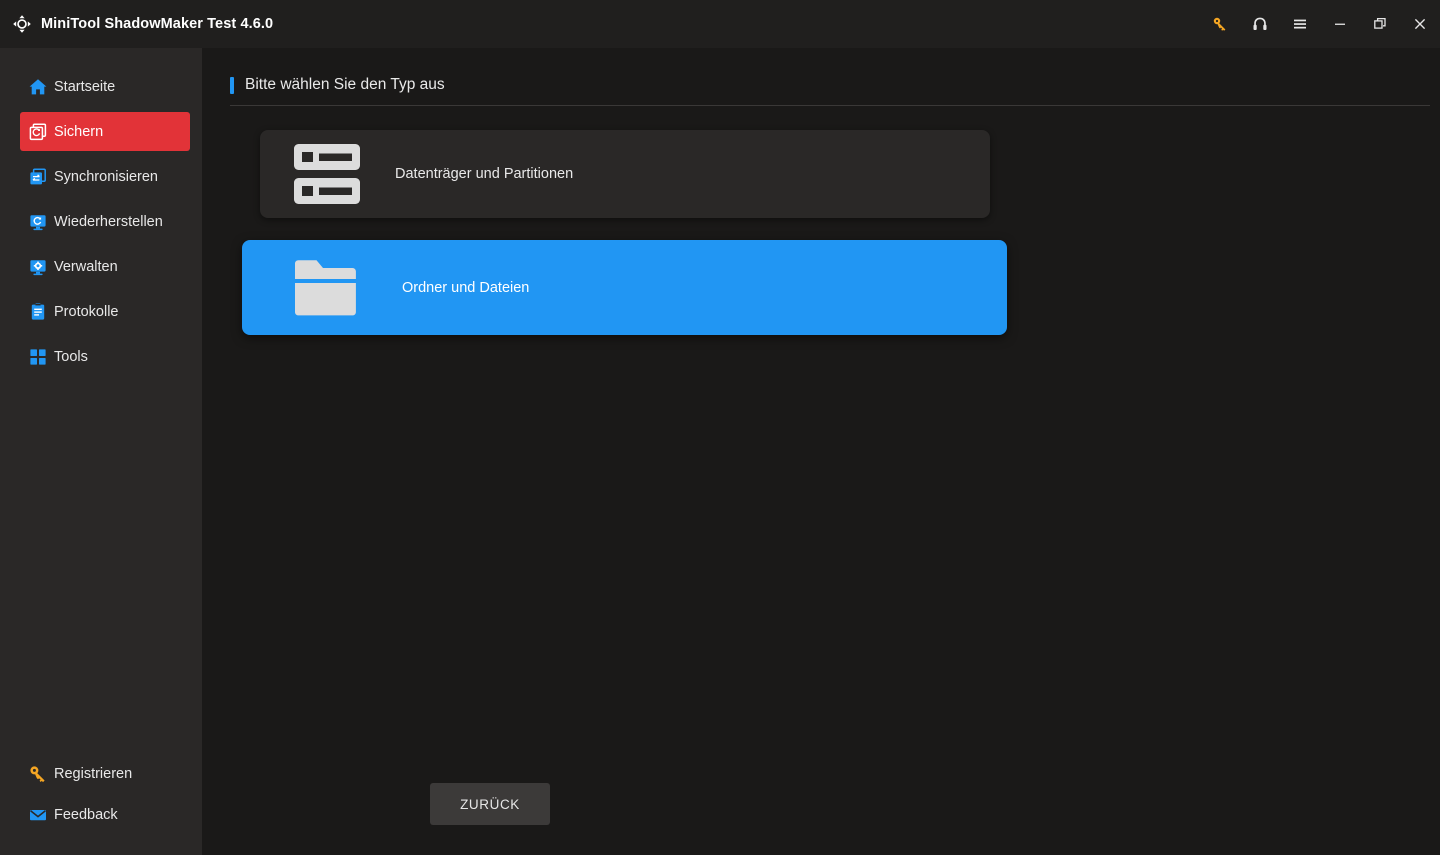 The image size is (1440, 855). I want to click on card-label: Ordner und Dateien, so click(466, 287).